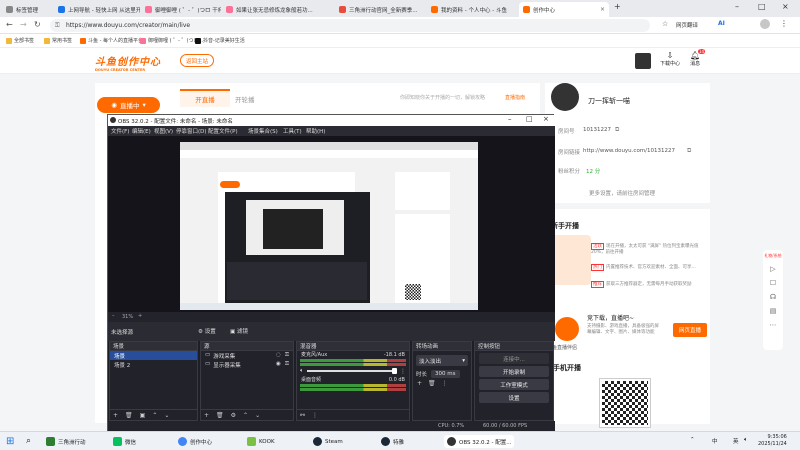 Image resolution: width=800 pixels, height=450 pixels. Describe the element at coordinates (120, 131) in the screenshot. I see `menu-file: 文件(F)` at that location.